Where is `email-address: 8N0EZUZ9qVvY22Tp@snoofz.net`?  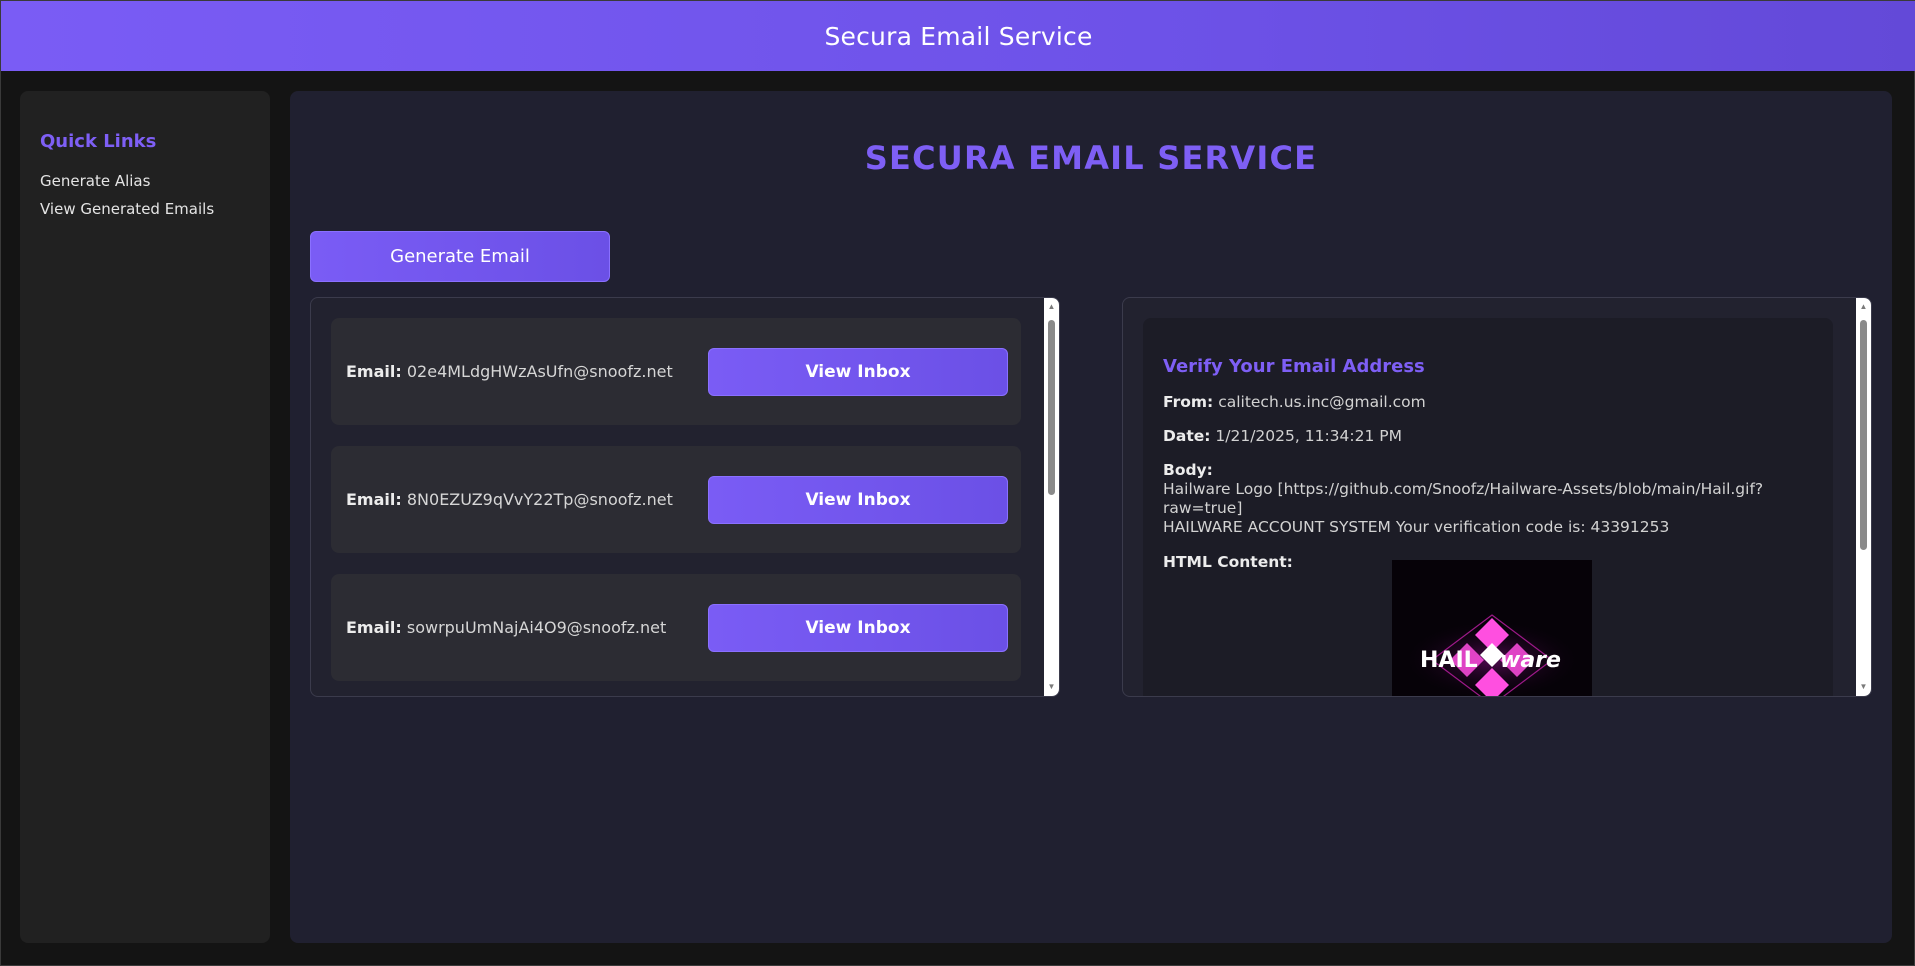 email-address: 8N0EZUZ9qVvY22Tp@snoofz.net is located at coordinates (539, 499).